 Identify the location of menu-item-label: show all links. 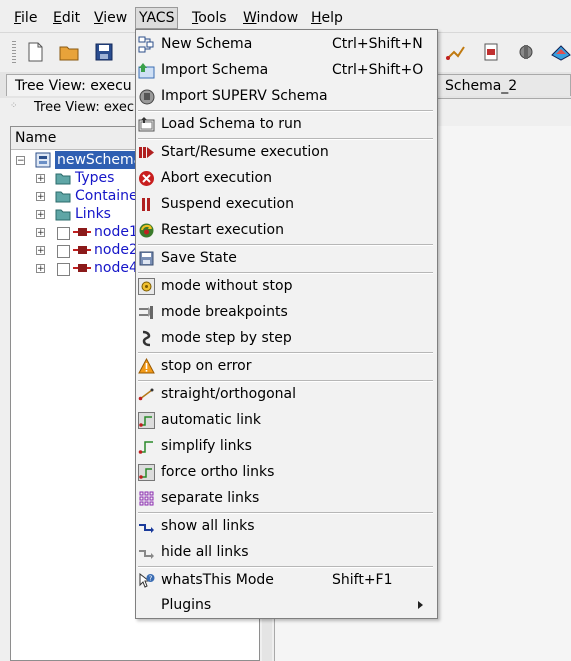
(208, 526).